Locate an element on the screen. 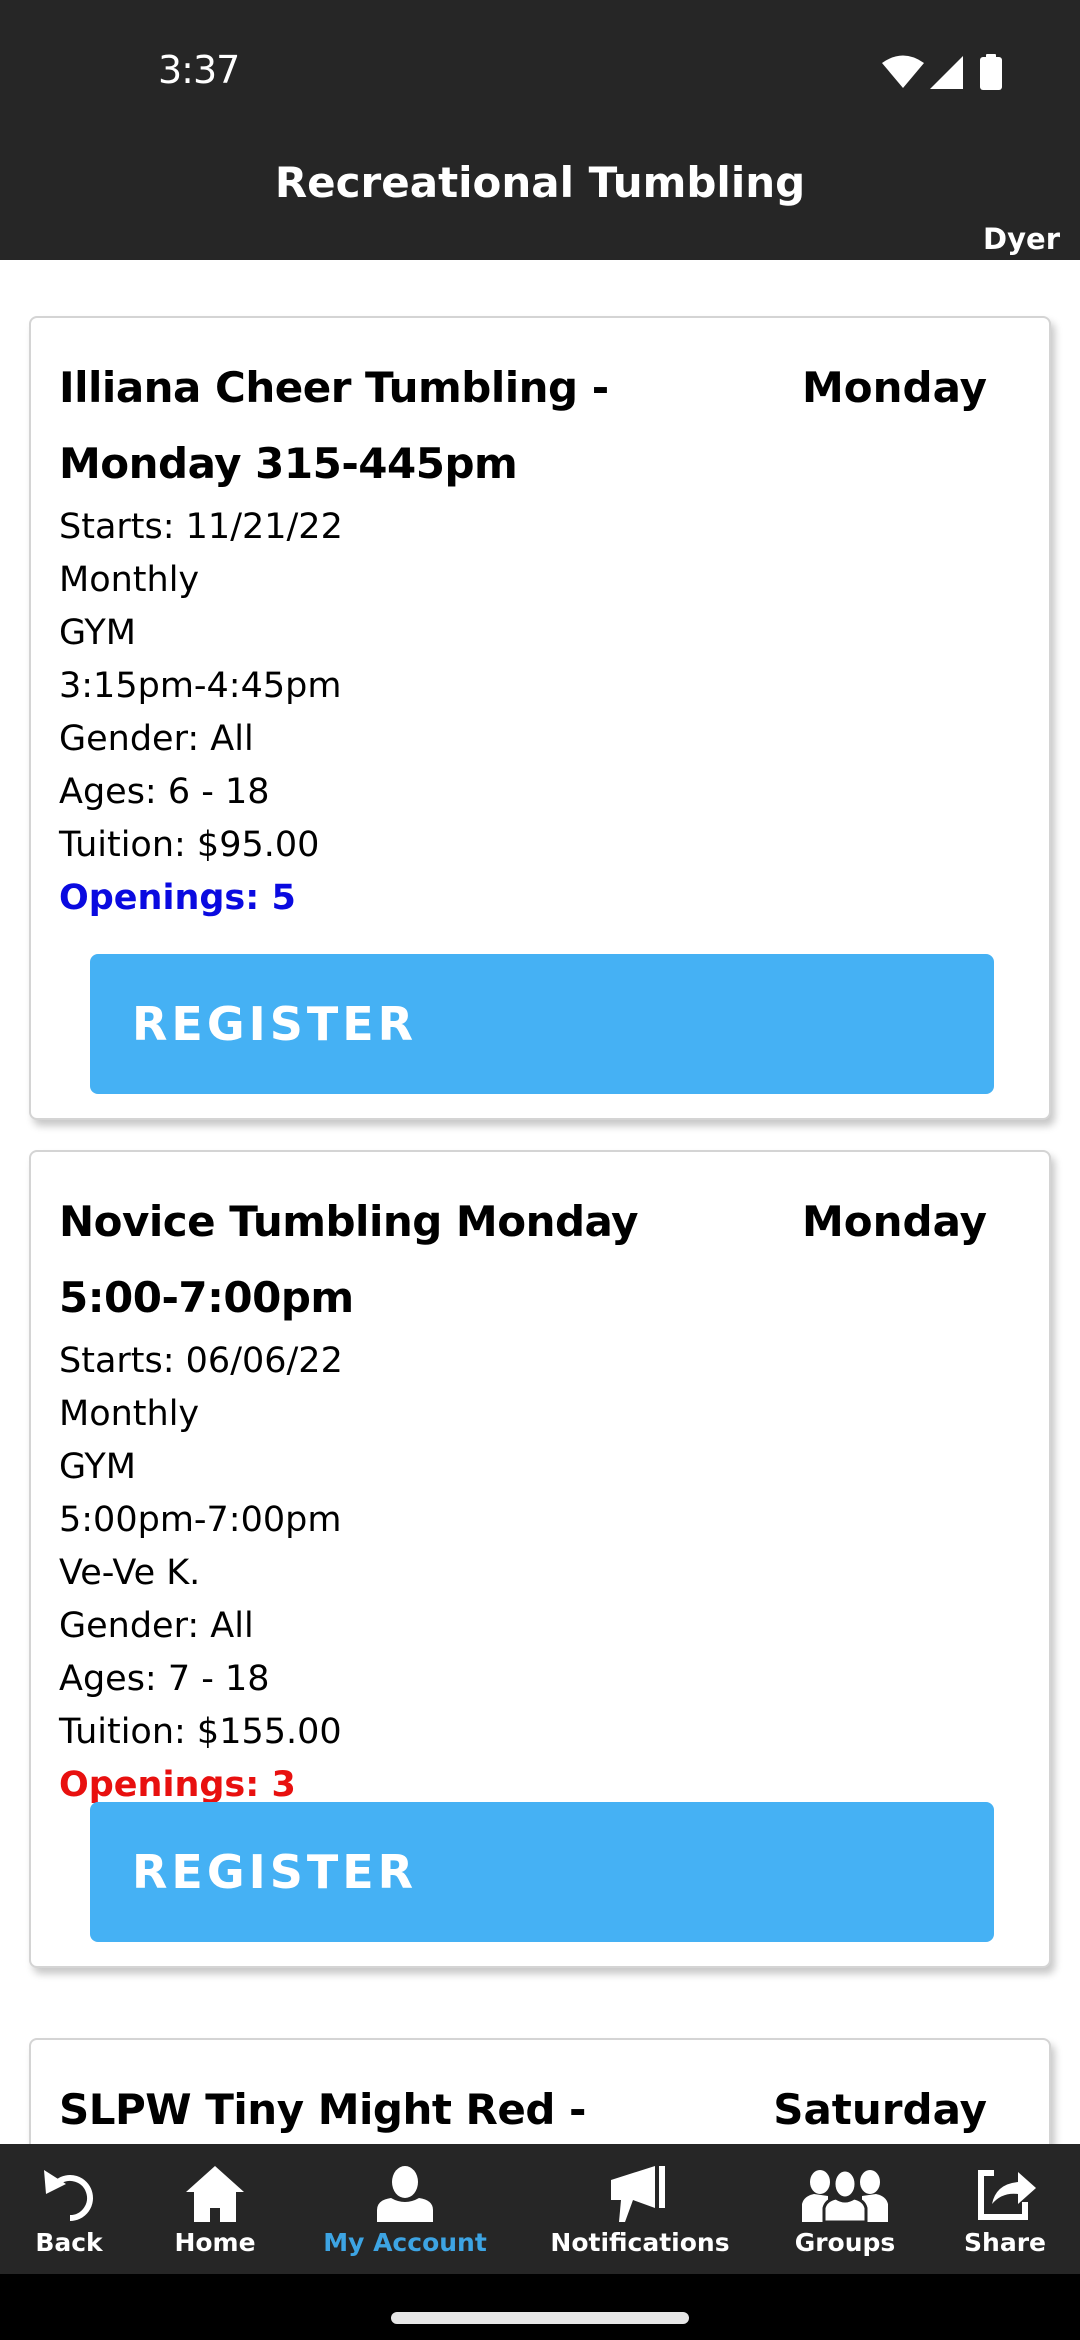 Image resolution: width=1080 pixels, height=2340 pixels. user-icon is located at coordinates (405, 2193).